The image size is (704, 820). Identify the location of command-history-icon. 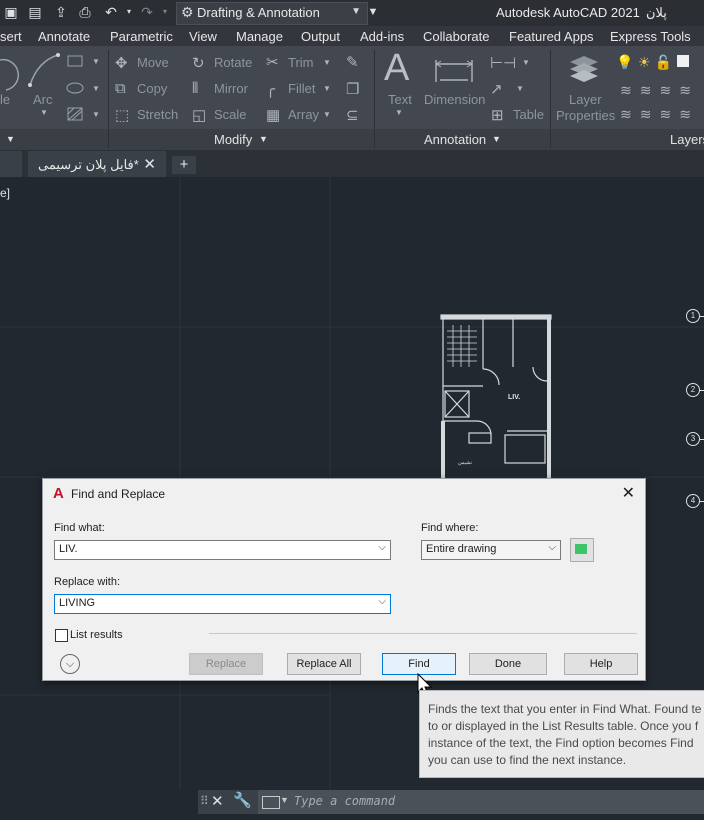
(271, 802).